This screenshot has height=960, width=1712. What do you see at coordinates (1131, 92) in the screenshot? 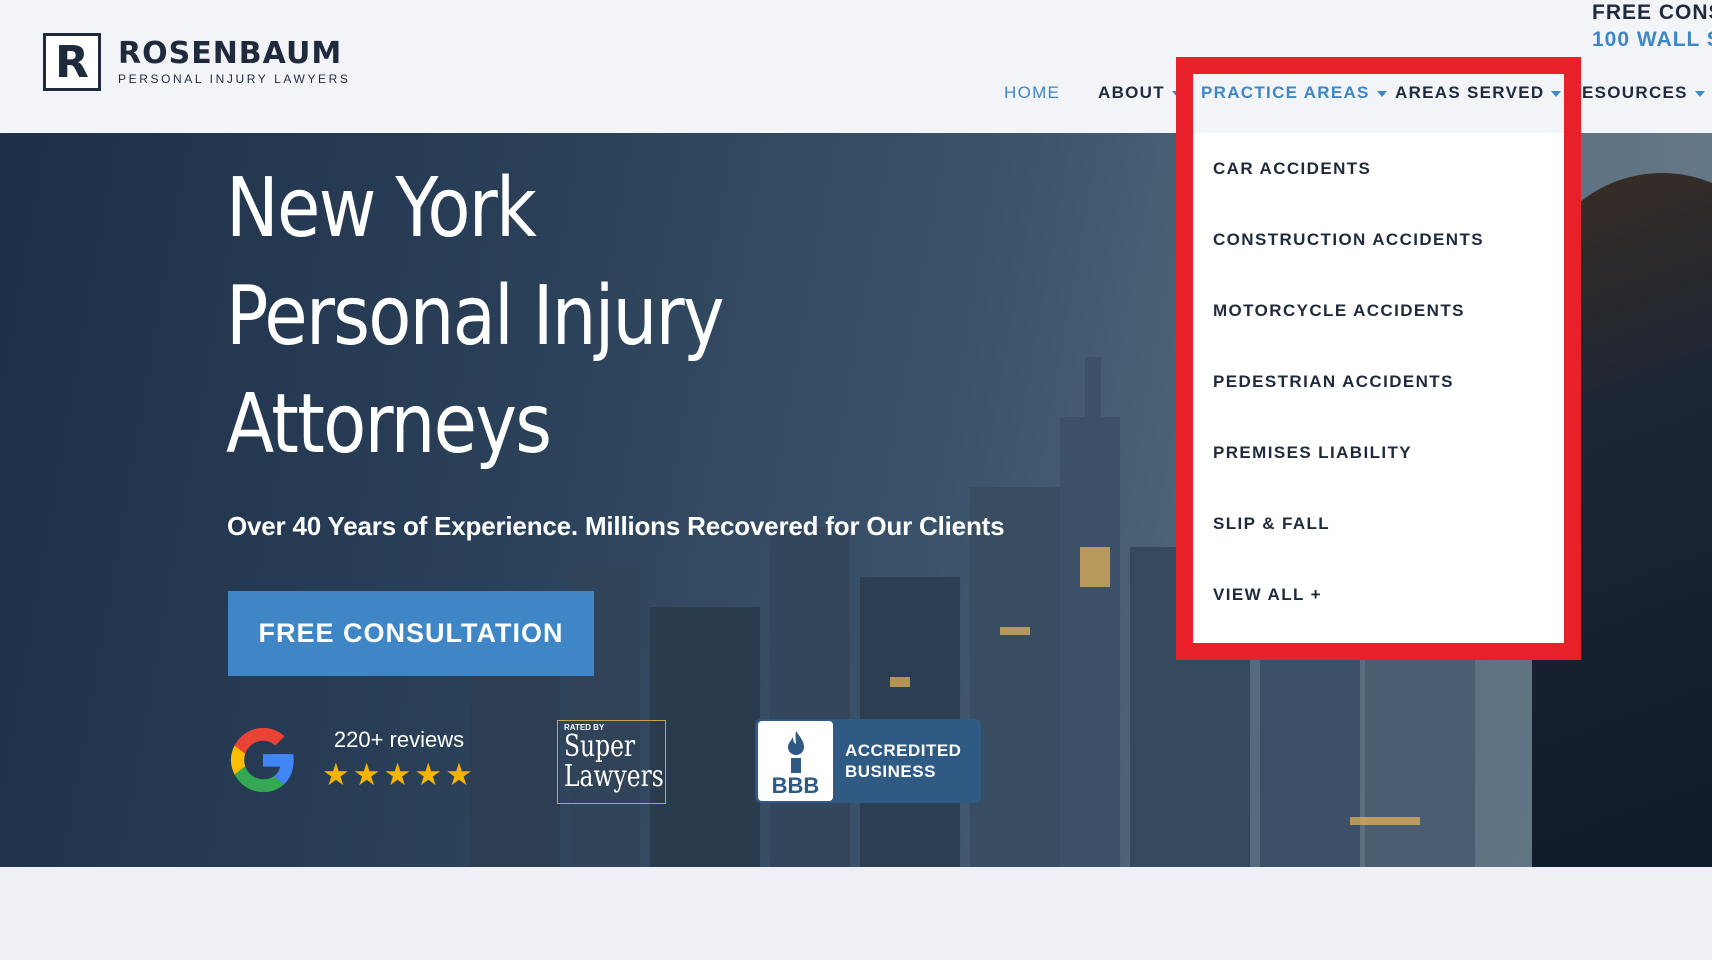
I see `nav-about-label: ABOUT` at bounding box center [1131, 92].